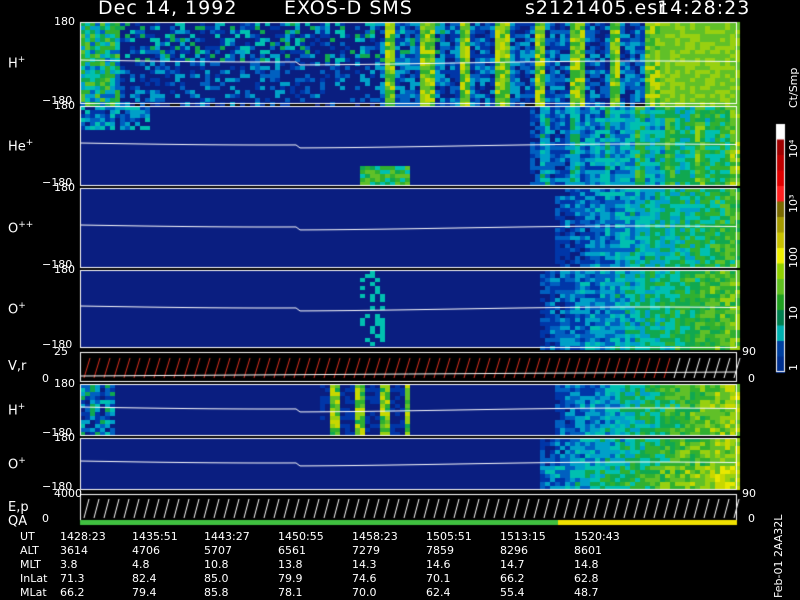 This screenshot has height=600, width=800. What do you see at coordinates (290, 578) in the screenshot?
I see `table-cell: 79.9` at bounding box center [290, 578].